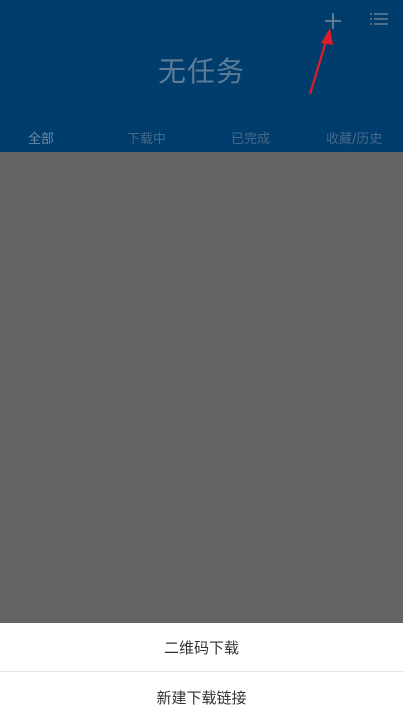 The height and width of the screenshot is (720, 403). What do you see at coordinates (201, 71) in the screenshot?
I see `page-title: 无任务` at bounding box center [201, 71].